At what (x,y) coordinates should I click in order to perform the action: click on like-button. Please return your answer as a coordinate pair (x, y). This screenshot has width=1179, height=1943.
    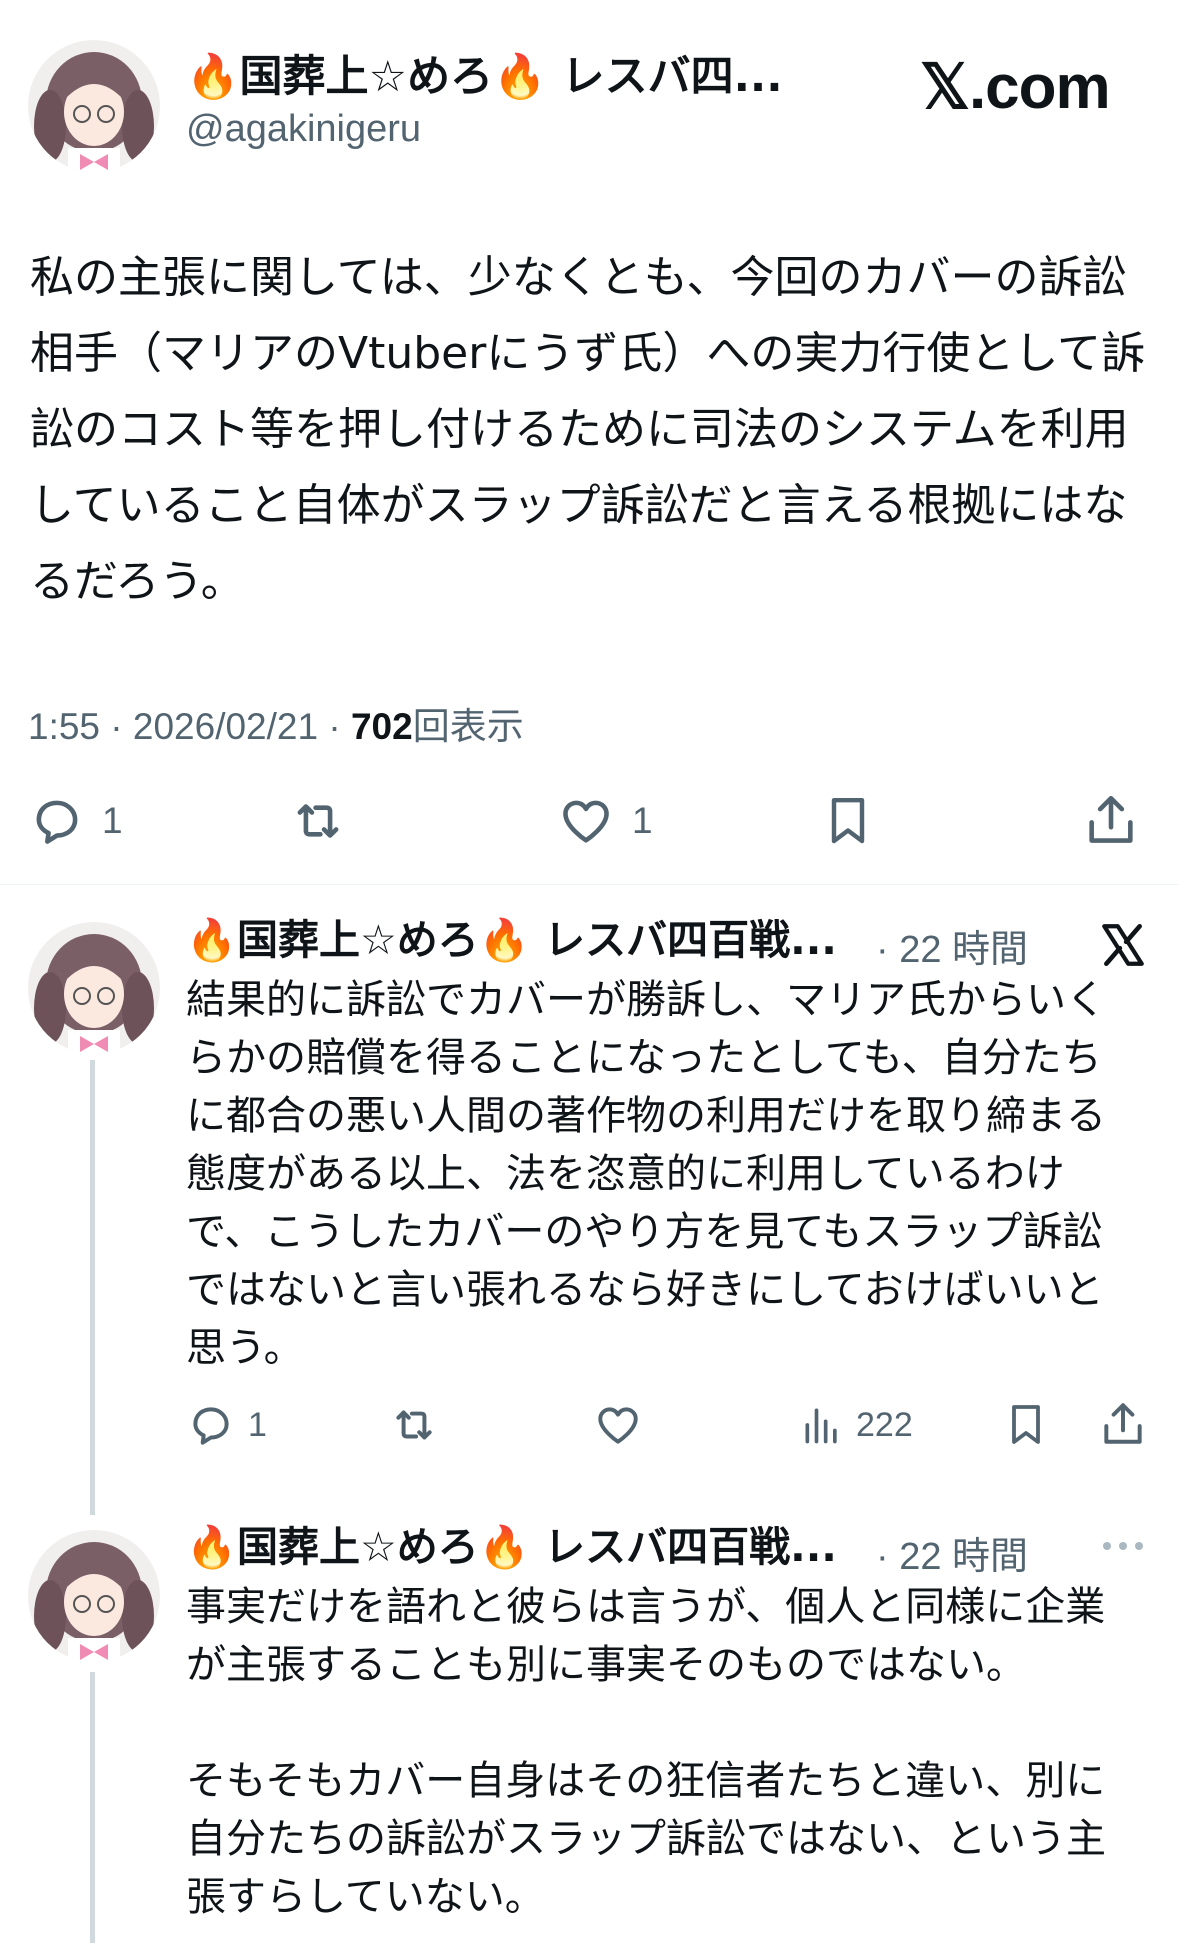
    Looking at the image, I should click on (618, 1425).